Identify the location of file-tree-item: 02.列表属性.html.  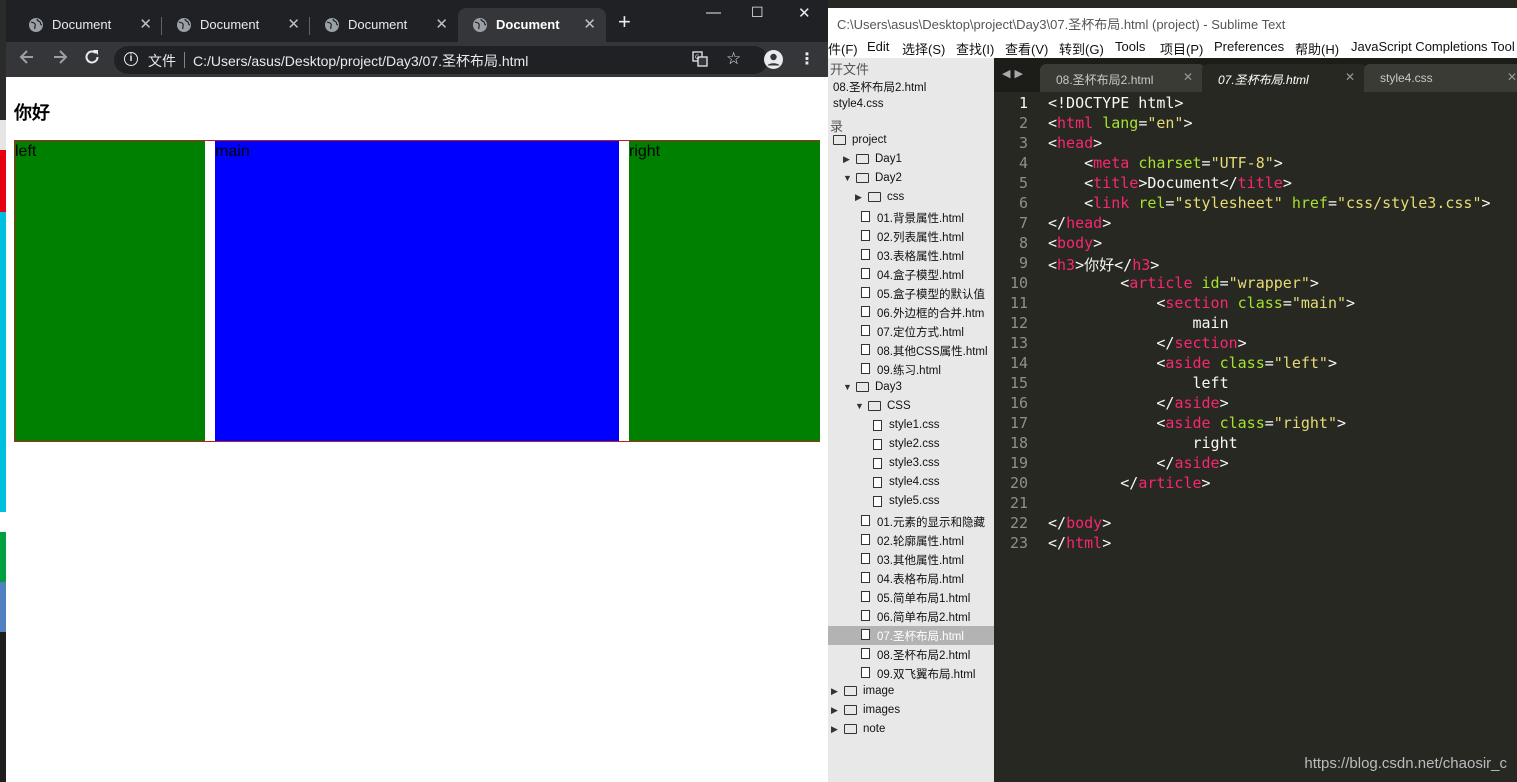
(911, 236).